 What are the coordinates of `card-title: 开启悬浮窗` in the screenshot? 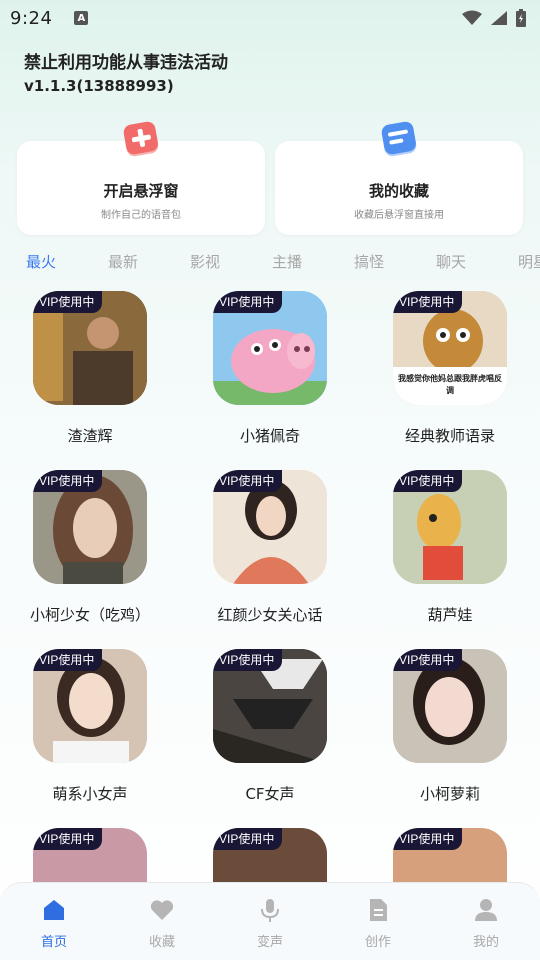 It's located at (141, 191).